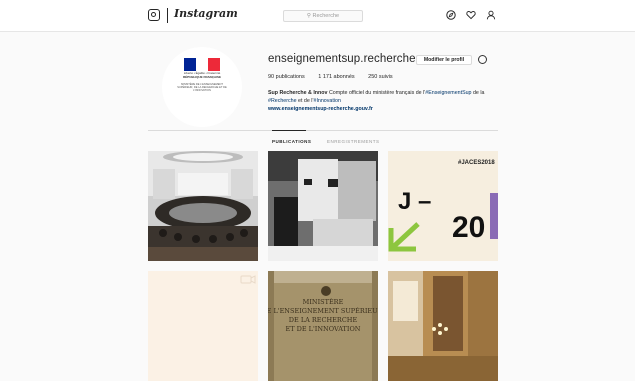 This screenshot has width=635, height=381. Describe the element at coordinates (476, 163) in the screenshot. I see `jaces-hashtag: #JACES2018` at that location.